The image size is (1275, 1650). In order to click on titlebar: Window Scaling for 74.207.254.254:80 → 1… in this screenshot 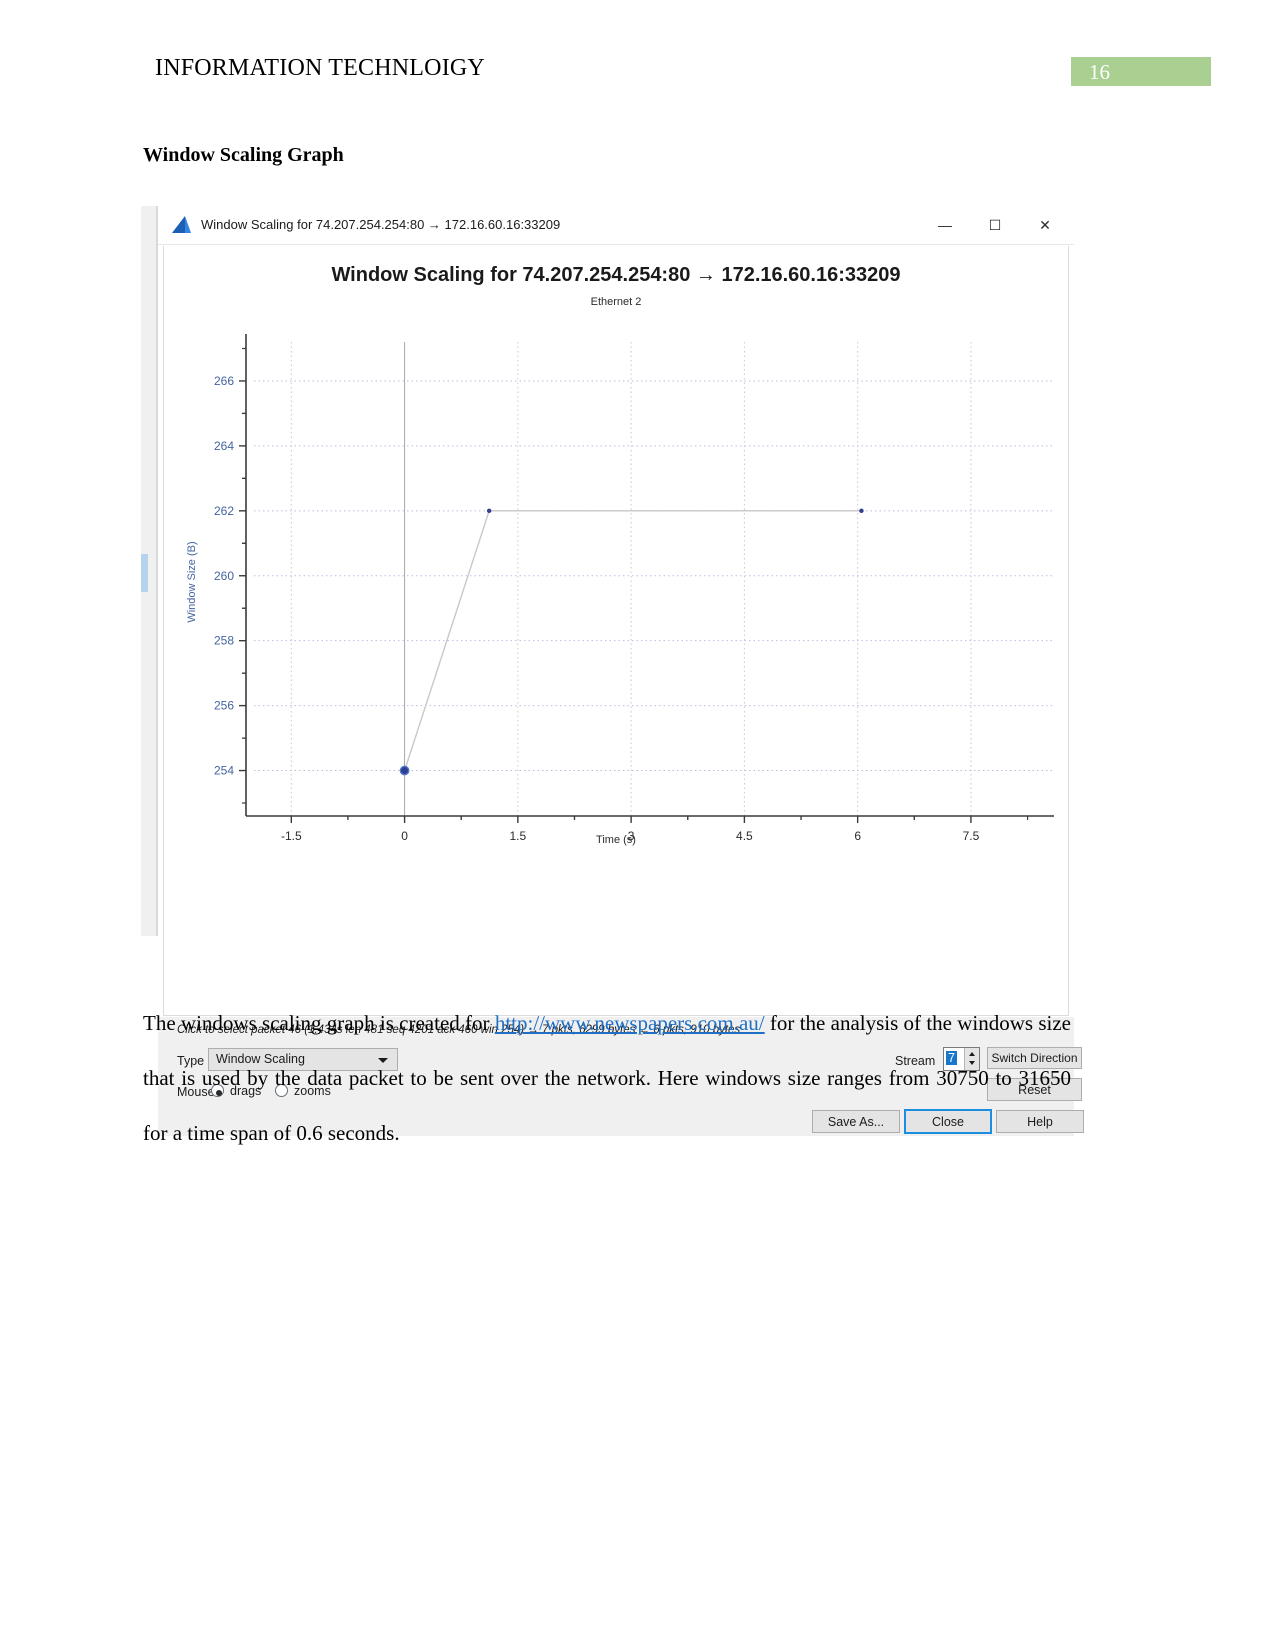, I will do `click(616, 225)`.